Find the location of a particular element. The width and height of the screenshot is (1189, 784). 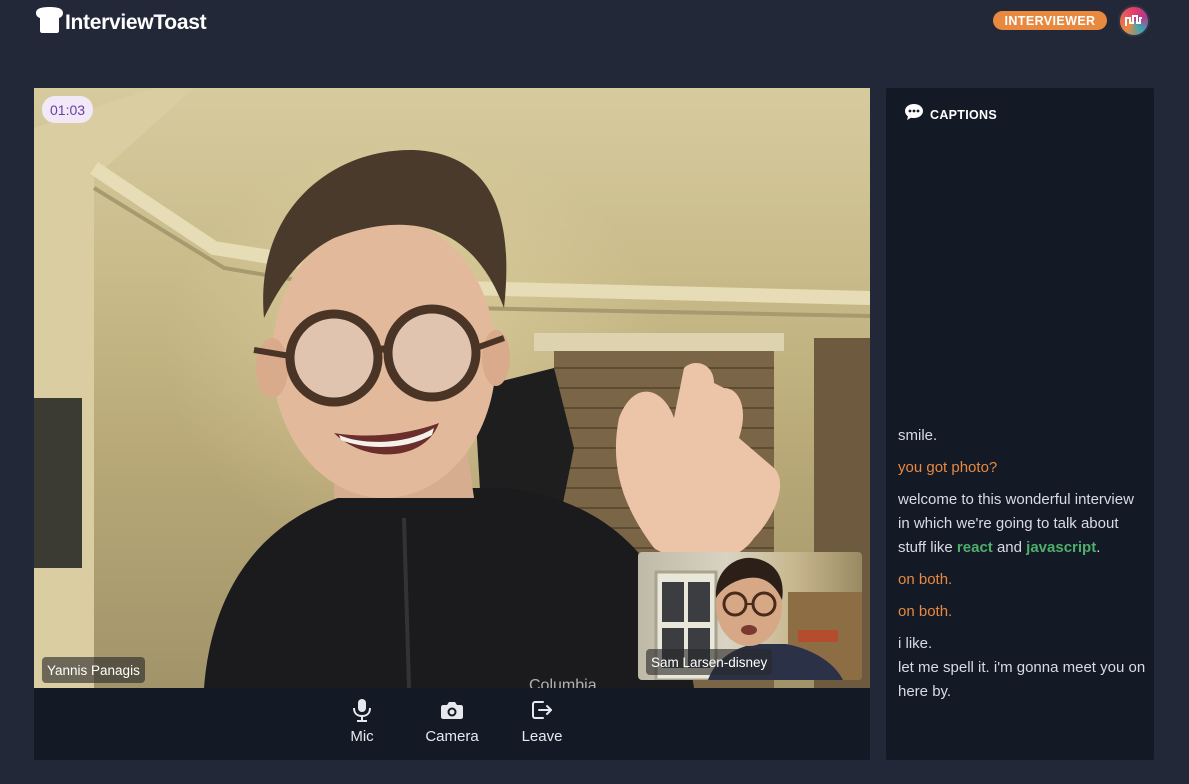

avatar-logo-icon is located at coordinates (1133, 20).